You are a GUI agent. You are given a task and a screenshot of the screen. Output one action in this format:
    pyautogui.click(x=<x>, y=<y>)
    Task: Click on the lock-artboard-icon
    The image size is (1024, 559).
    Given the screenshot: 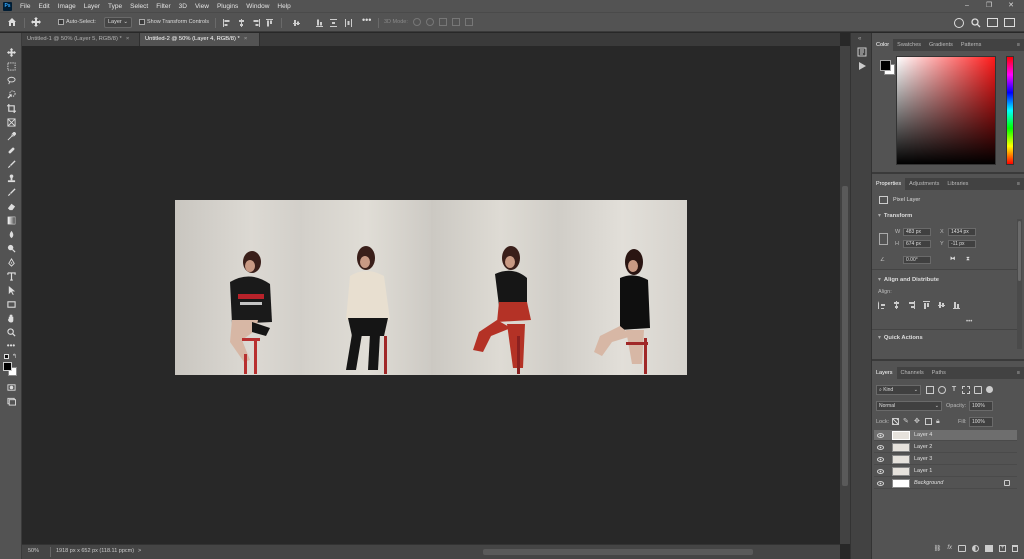 What is the action you would take?
    pyautogui.click(x=928, y=421)
    